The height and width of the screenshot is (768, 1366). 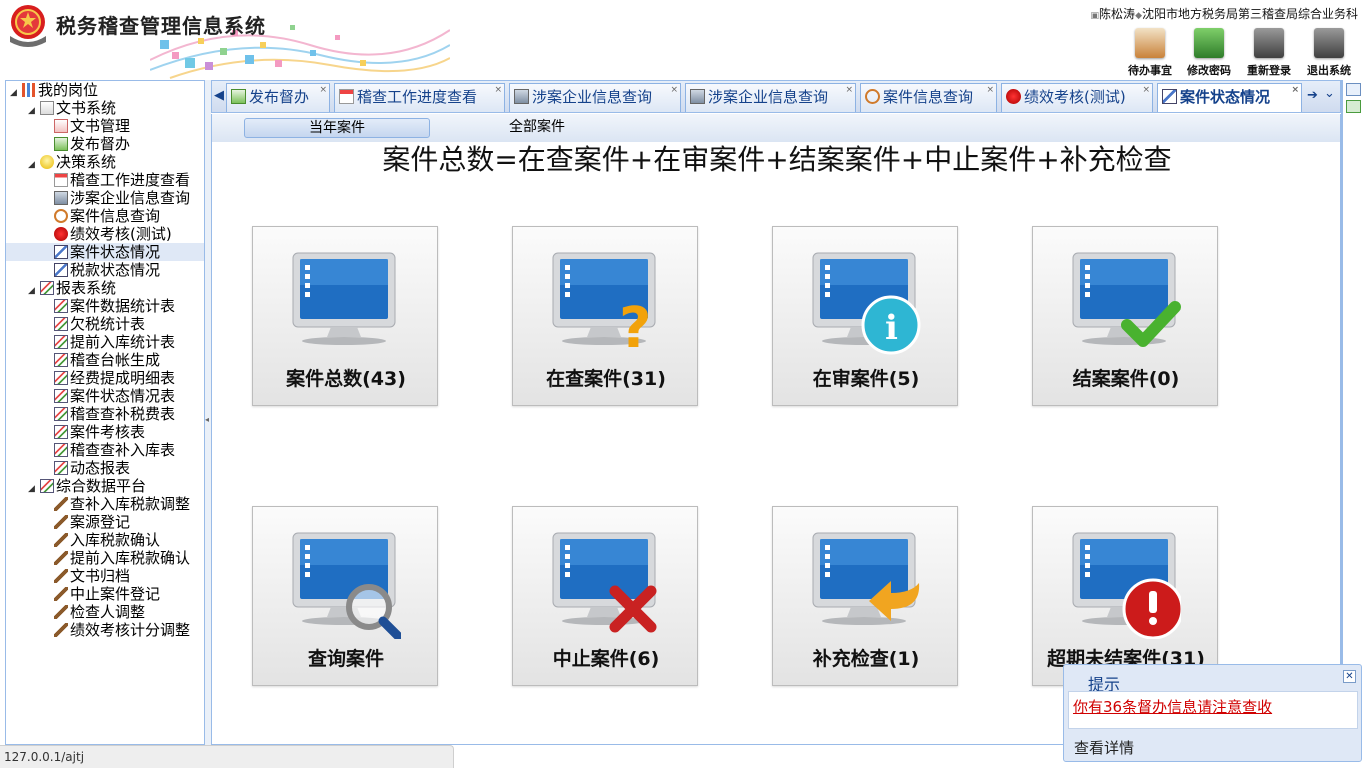 I want to click on sidebar-item-6: 案件信息查询, so click(x=107, y=216).